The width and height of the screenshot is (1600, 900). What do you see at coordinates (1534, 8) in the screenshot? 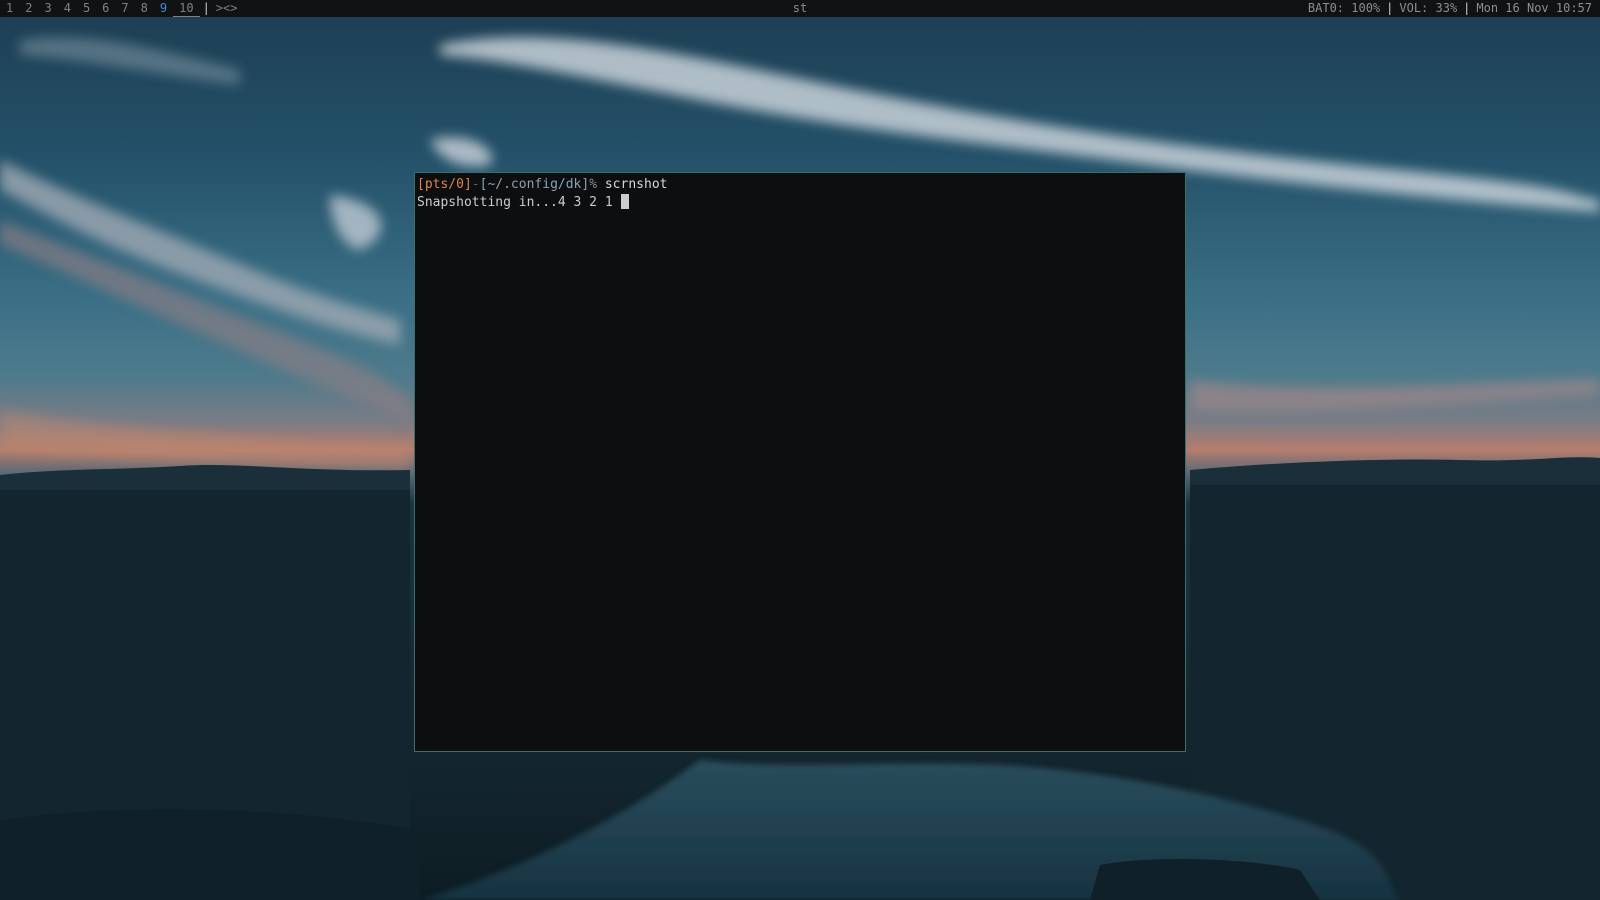
I see `clock: Mon 16 Nov 10:57` at bounding box center [1534, 8].